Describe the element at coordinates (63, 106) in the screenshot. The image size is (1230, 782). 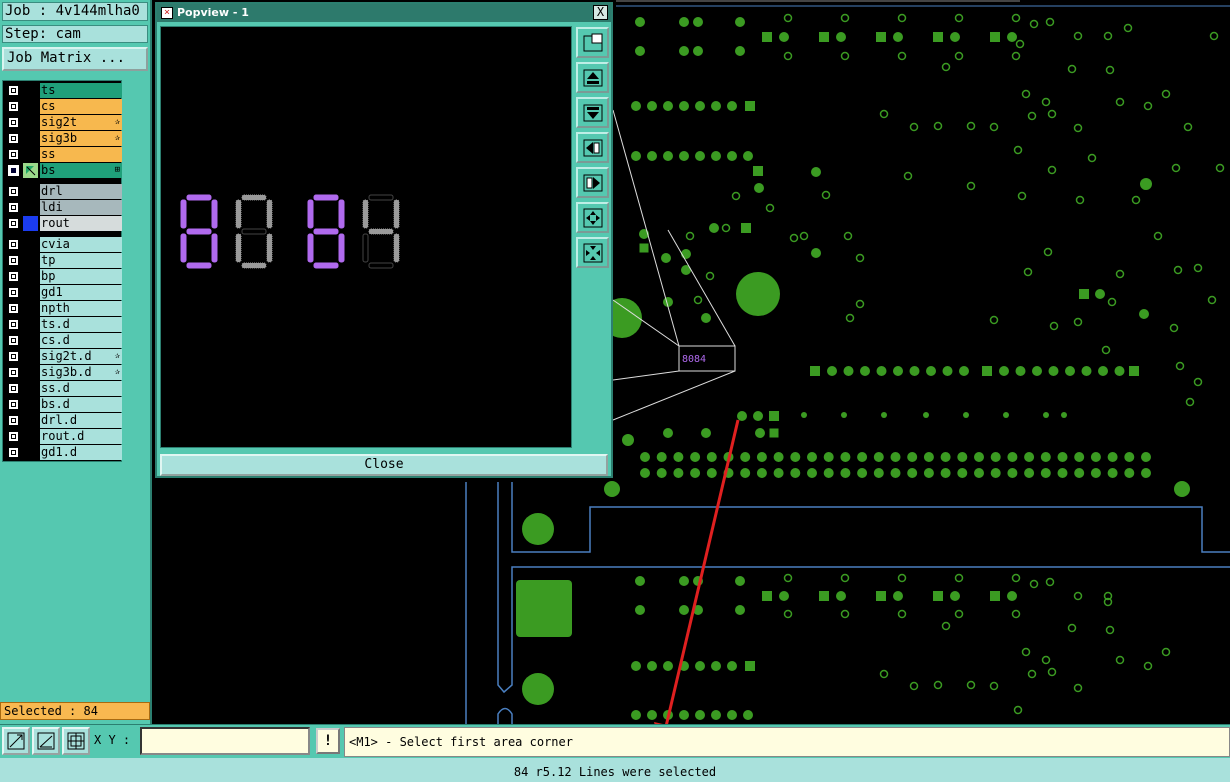
I see `layer-row-cs: cs` at that location.